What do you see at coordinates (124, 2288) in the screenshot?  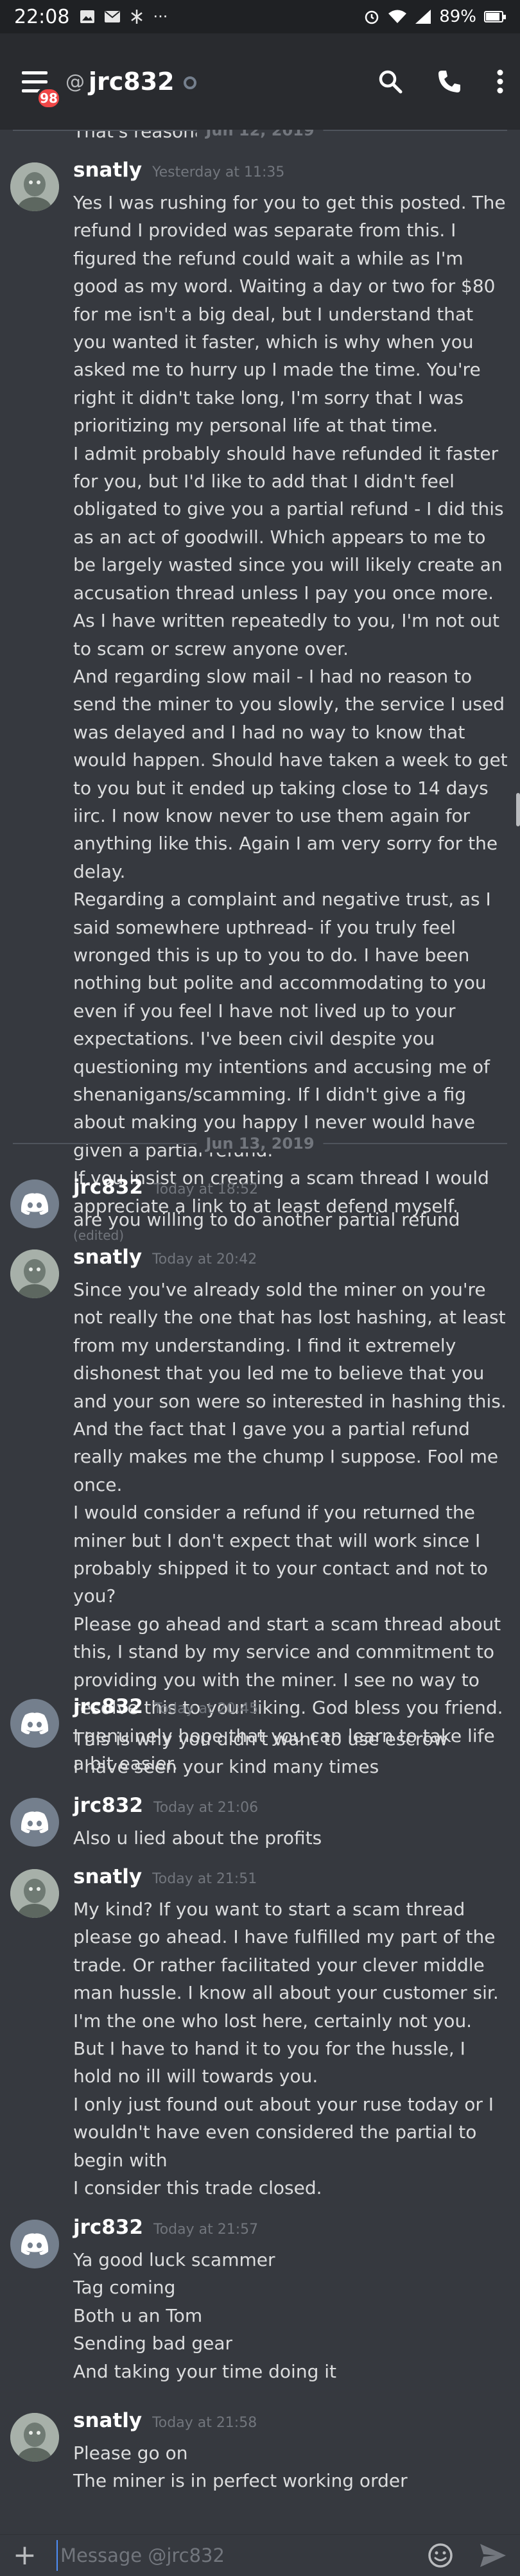 I see `message-line: Tag coming` at bounding box center [124, 2288].